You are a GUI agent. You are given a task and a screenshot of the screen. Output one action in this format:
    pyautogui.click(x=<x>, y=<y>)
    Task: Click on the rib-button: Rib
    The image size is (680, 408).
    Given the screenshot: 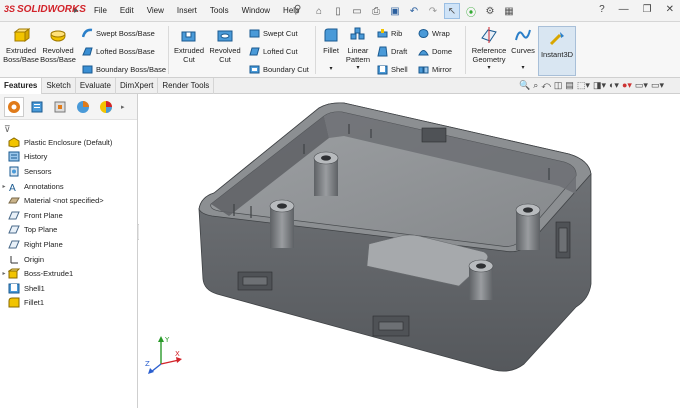 What is the action you would take?
    pyautogui.click(x=389, y=33)
    